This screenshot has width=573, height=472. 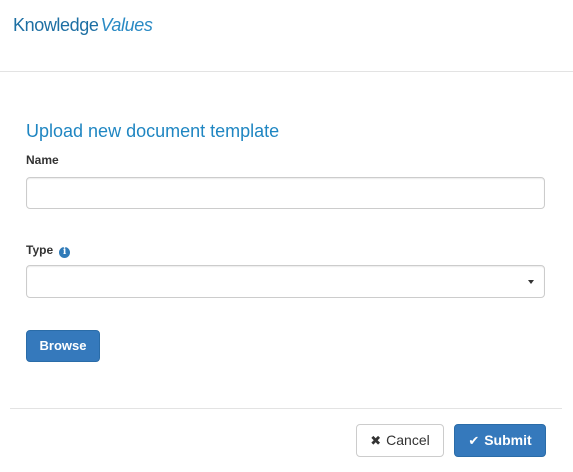 What do you see at coordinates (126, 25) in the screenshot?
I see `logo-secondary-text: Values` at bounding box center [126, 25].